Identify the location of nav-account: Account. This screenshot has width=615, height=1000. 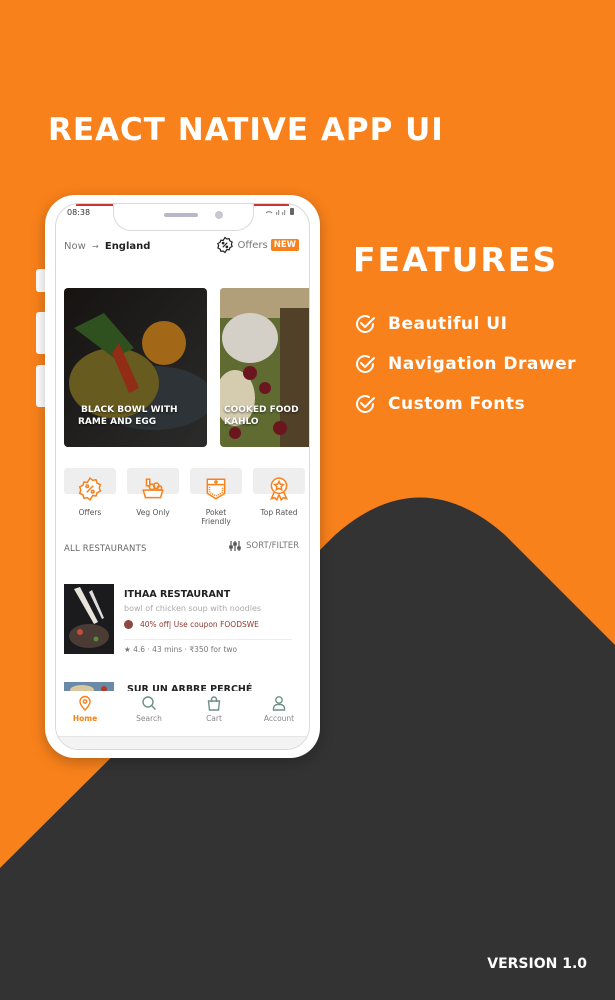
(279, 709).